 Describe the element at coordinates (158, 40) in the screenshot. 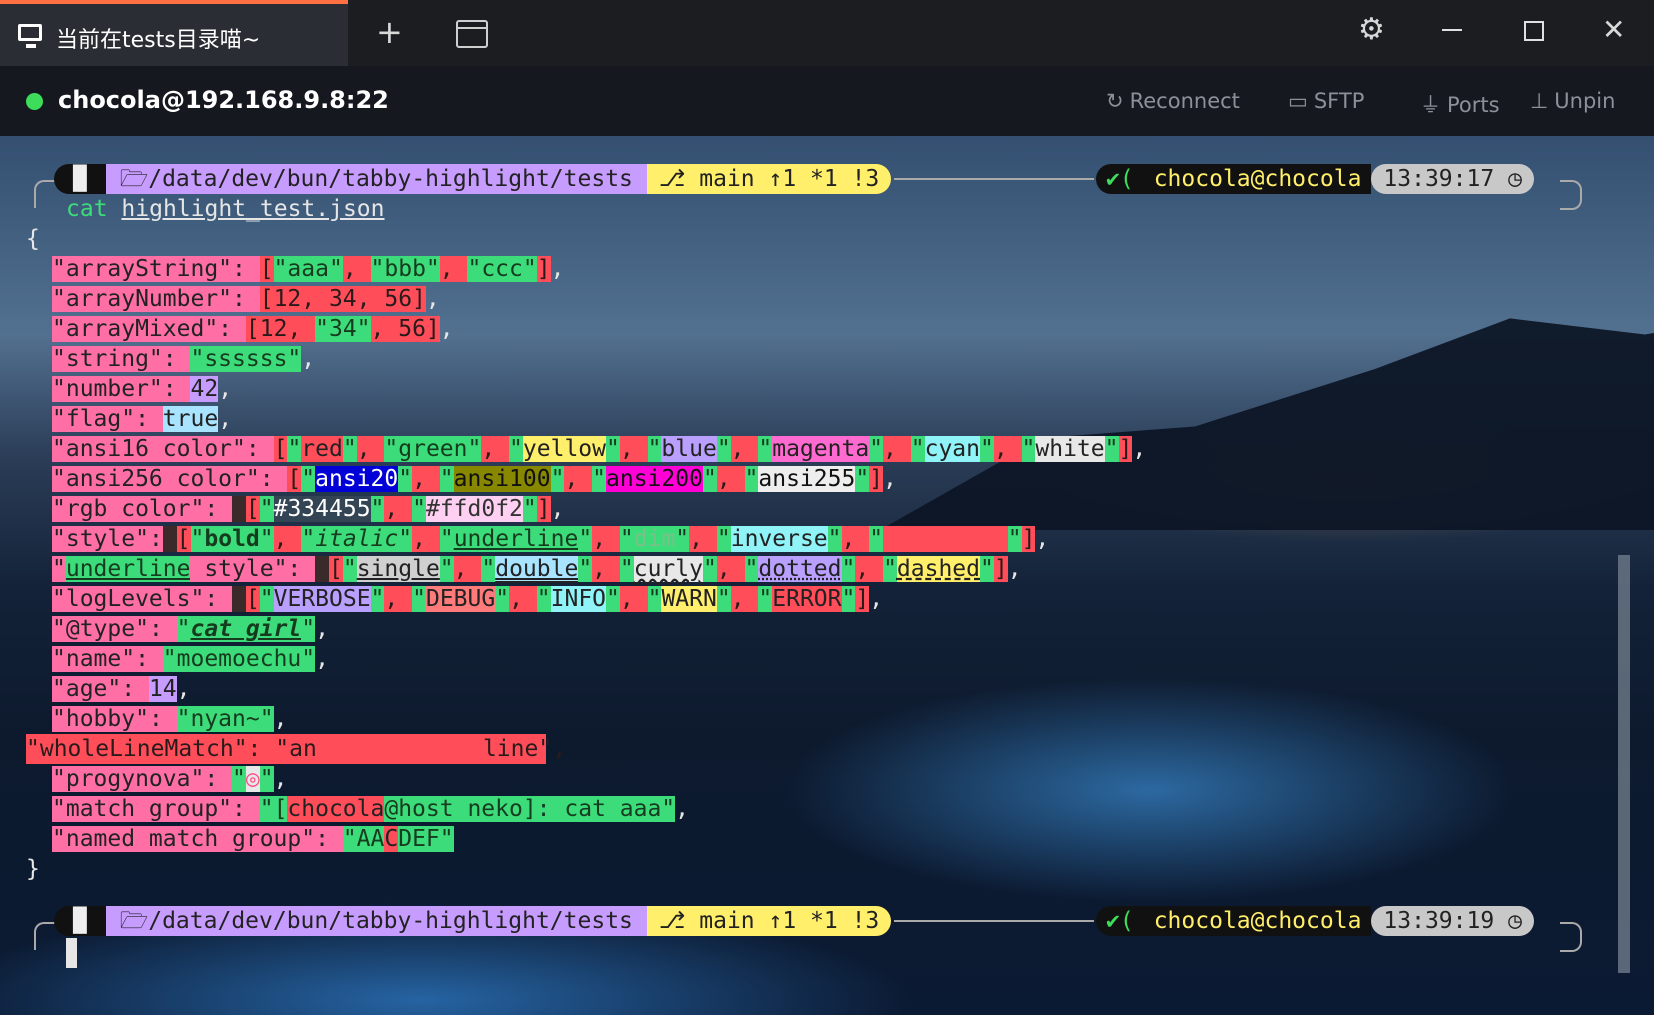

I see `tab-title: 当前在tests目录喵~` at that location.